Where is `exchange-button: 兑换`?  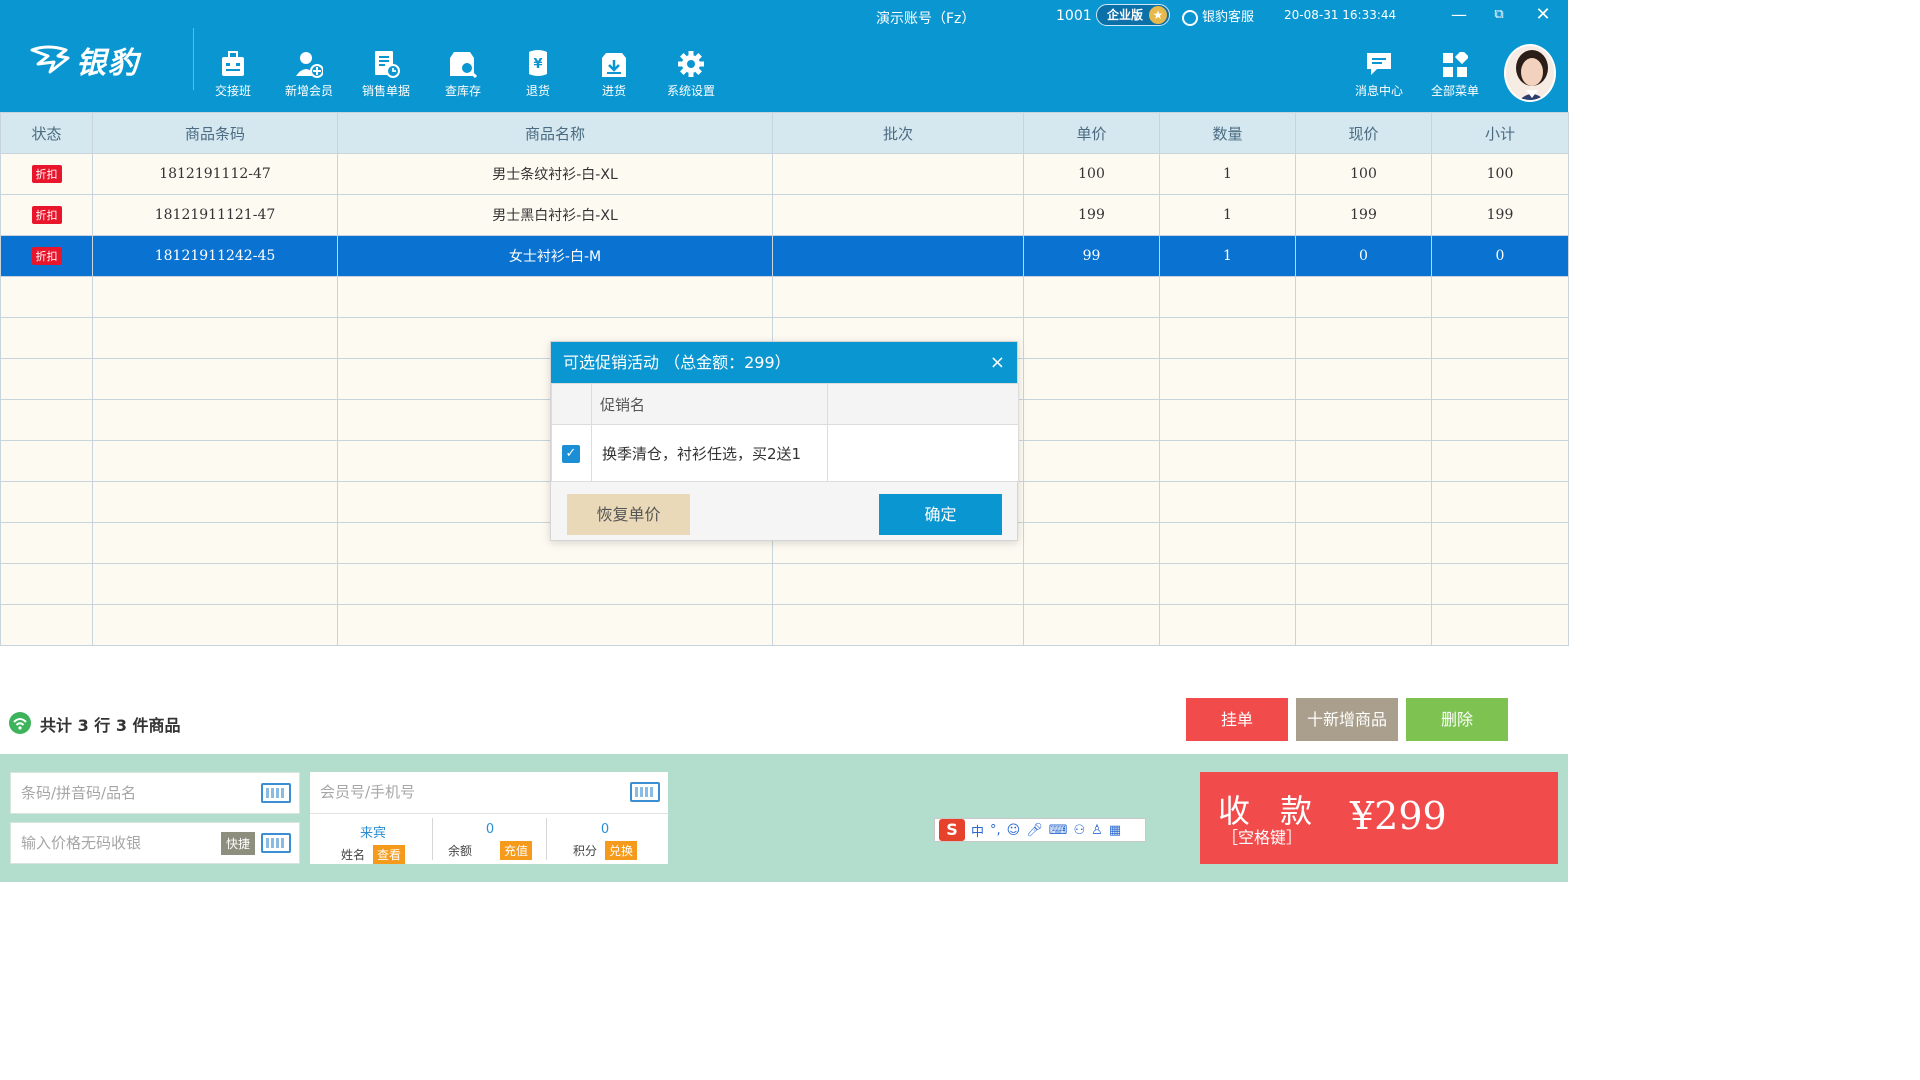 exchange-button: 兑换 is located at coordinates (621, 850).